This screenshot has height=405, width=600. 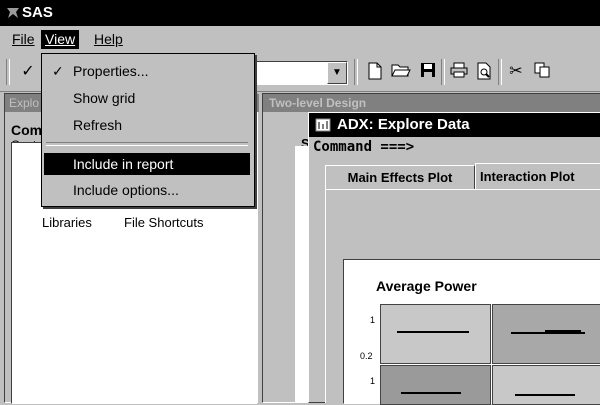 I want to click on print-icon, so click(x=459, y=72).